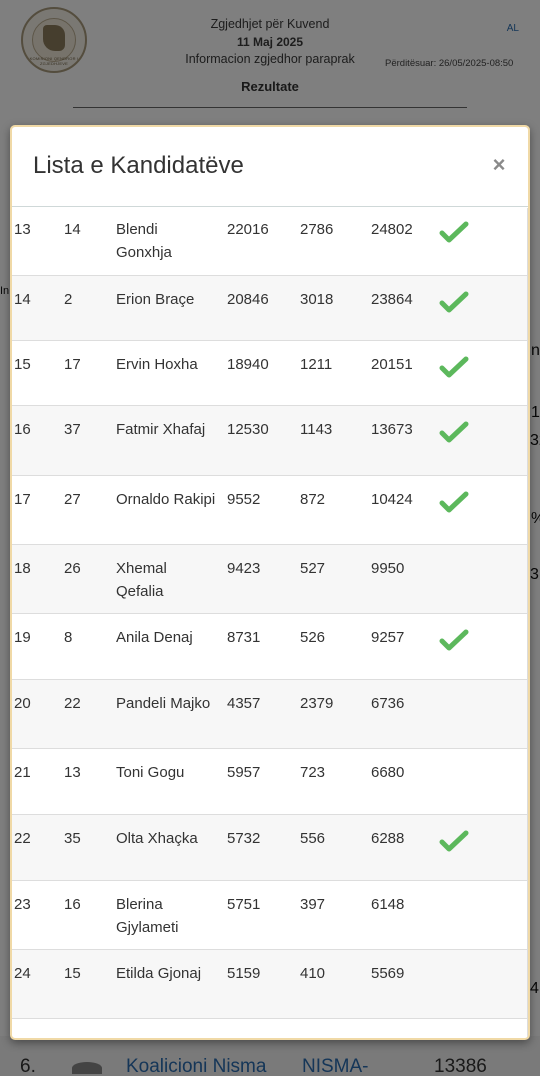 The height and width of the screenshot is (1078, 540). I want to click on close-button: ×, so click(499, 165).